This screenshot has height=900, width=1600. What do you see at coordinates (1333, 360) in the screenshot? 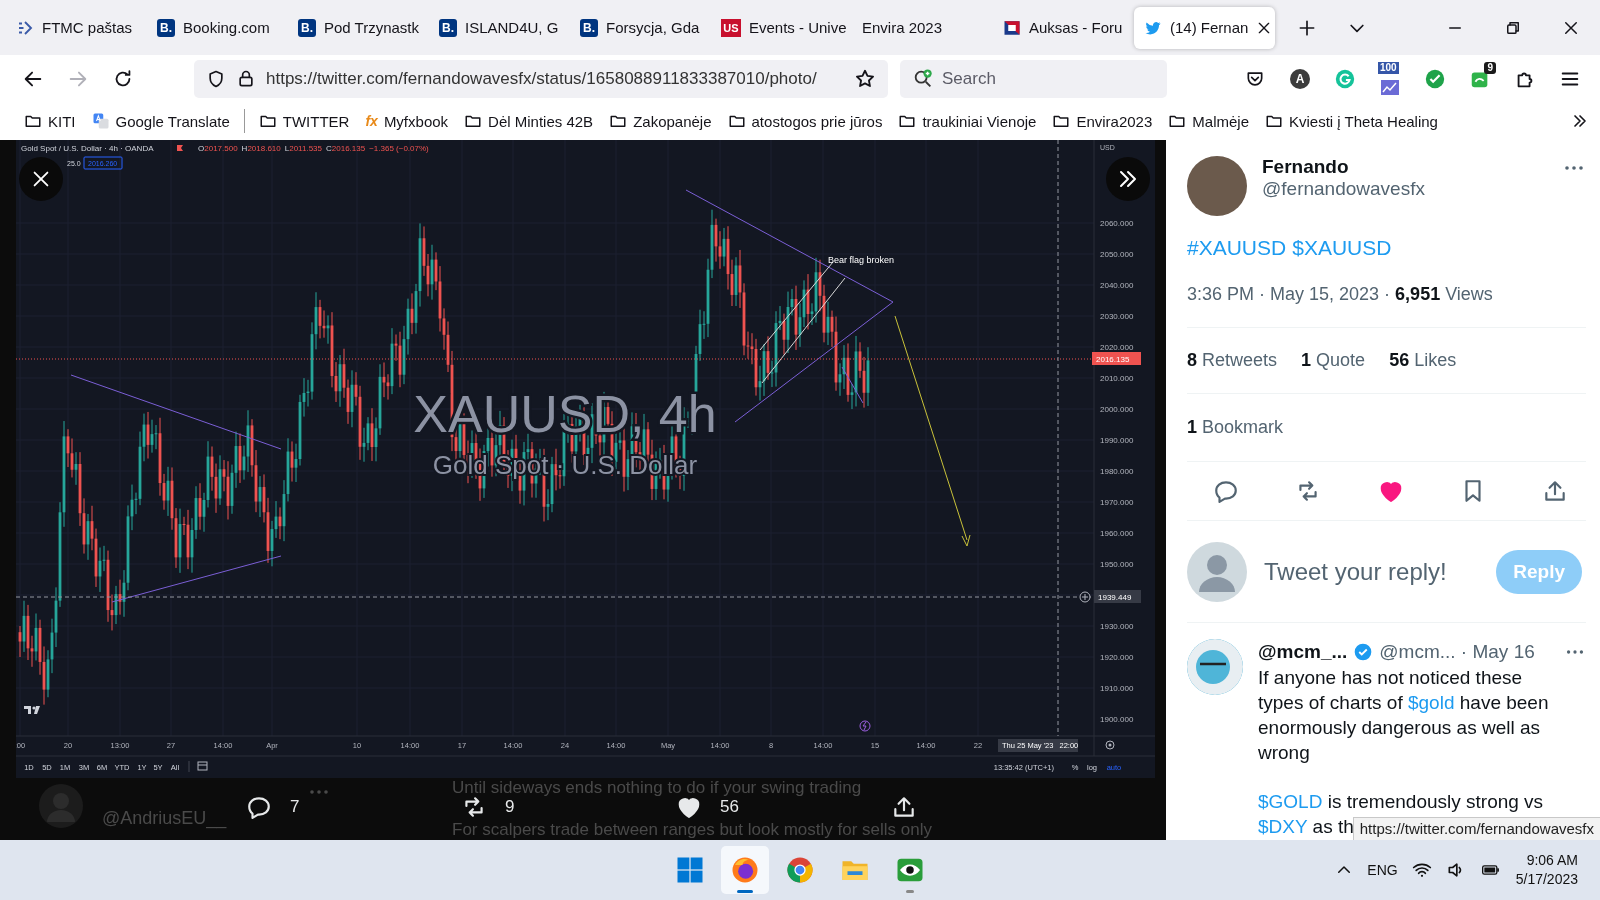
I see `stat-link: 1 Quote` at bounding box center [1333, 360].